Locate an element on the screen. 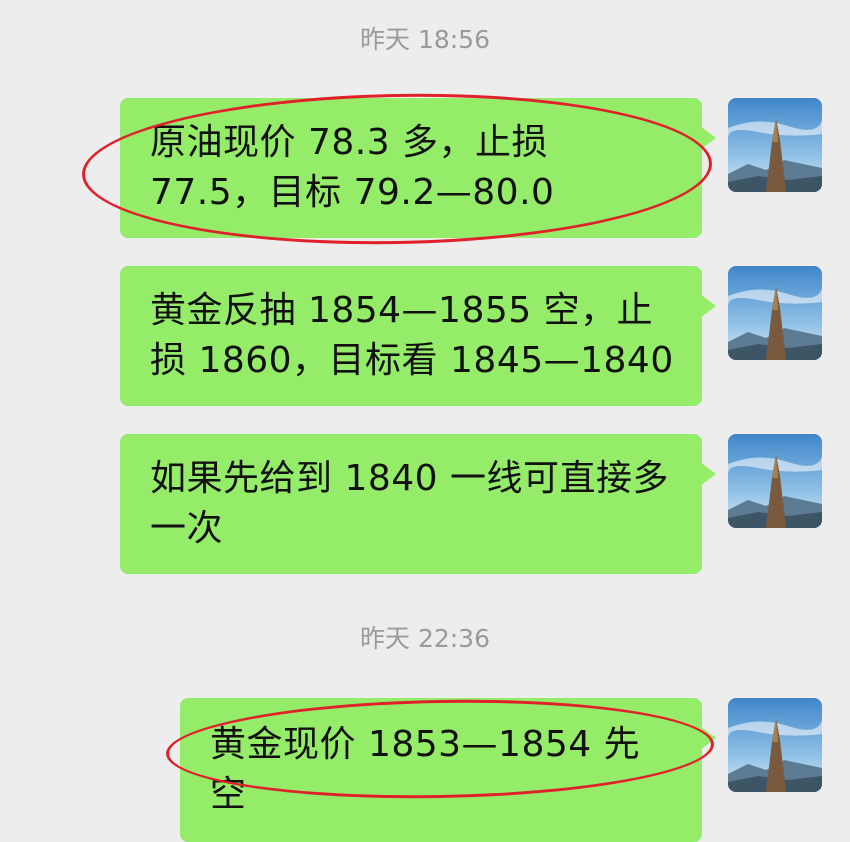 Image resolution: width=850 pixels, height=842 pixels. message-row: 黄金现价 1853—1854 先空 is located at coordinates (501, 770).